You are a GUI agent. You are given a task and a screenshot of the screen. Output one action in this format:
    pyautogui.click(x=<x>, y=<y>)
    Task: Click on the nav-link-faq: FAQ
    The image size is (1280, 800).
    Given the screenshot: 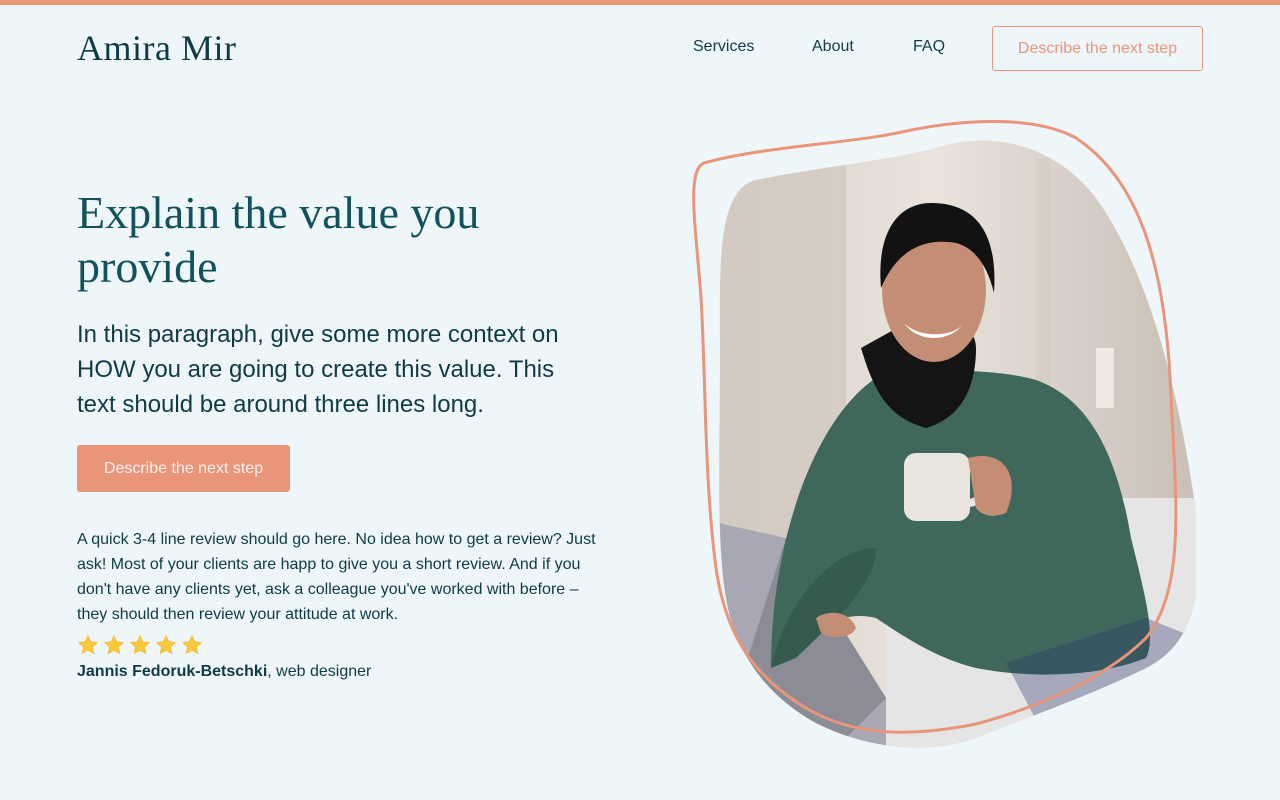 What is the action you would take?
    pyautogui.click(x=929, y=47)
    